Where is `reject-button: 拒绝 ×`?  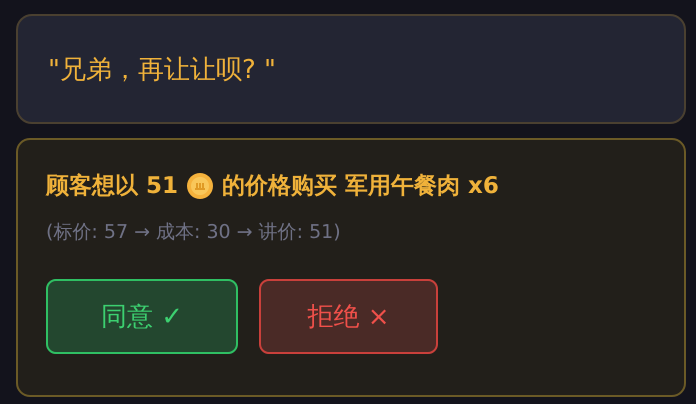 reject-button: 拒绝 × is located at coordinates (348, 316).